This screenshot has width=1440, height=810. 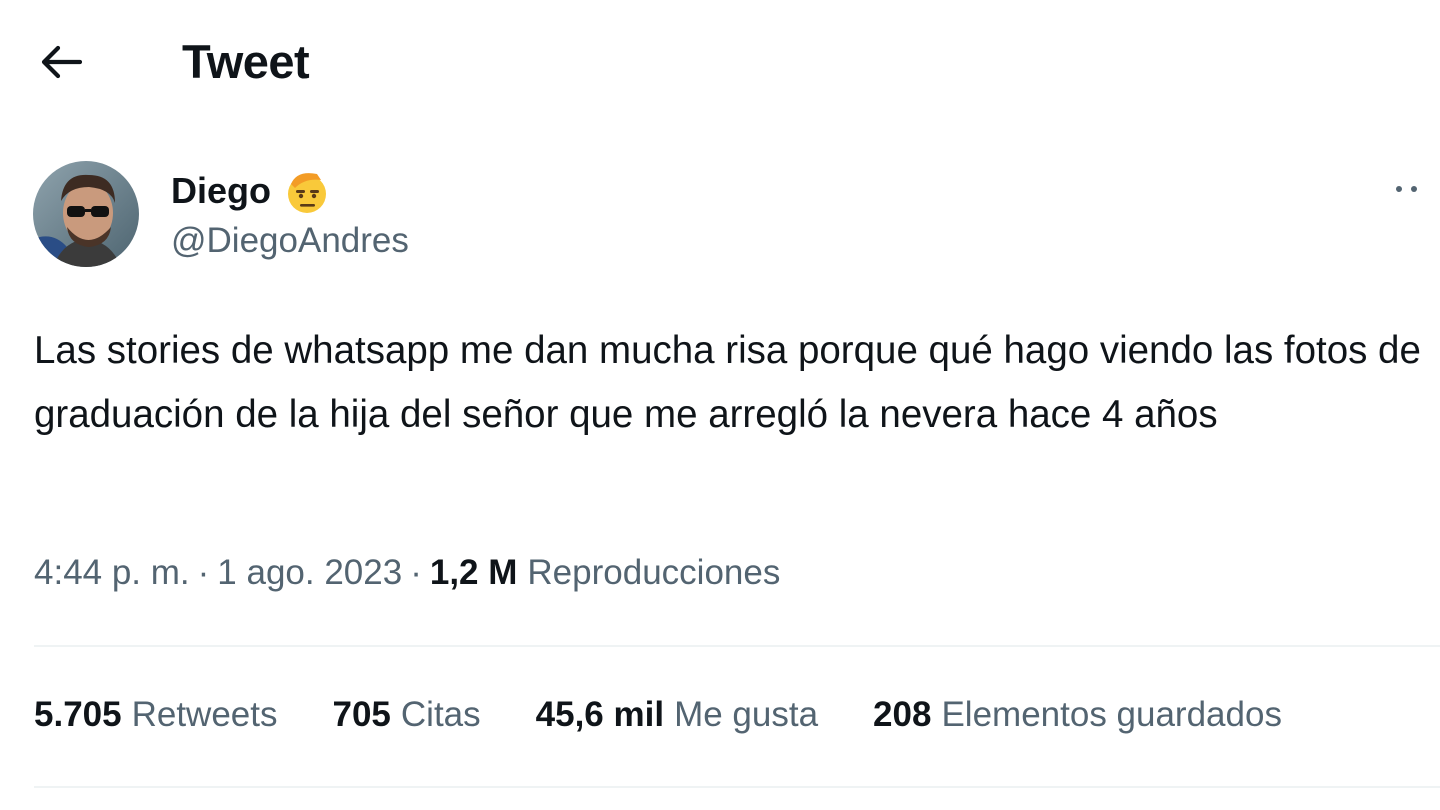 What do you see at coordinates (746, 714) in the screenshot?
I see `stat-likes-label: Me gusta` at bounding box center [746, 714].